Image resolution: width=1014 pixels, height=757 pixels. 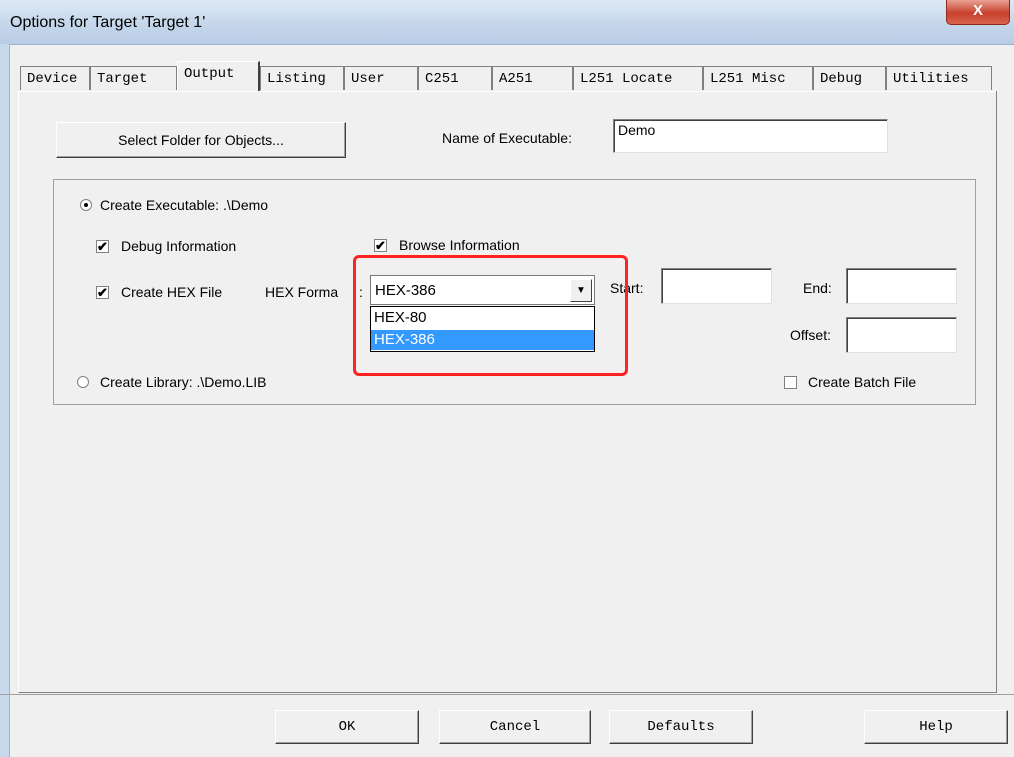 I want to click on window-title: Options for Target 'Target 1', so click(x=108, y=22).